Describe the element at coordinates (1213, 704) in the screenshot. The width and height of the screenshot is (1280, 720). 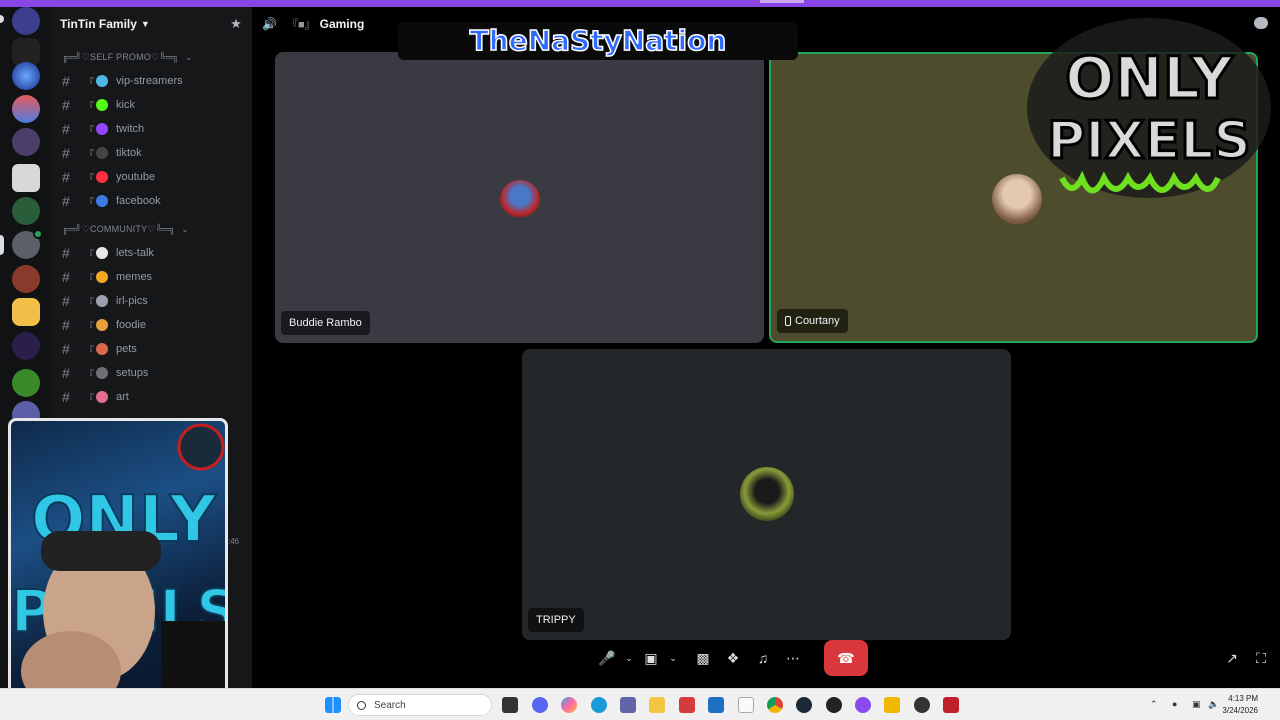
I see `tray-volume-icon: 🔈` at that location.